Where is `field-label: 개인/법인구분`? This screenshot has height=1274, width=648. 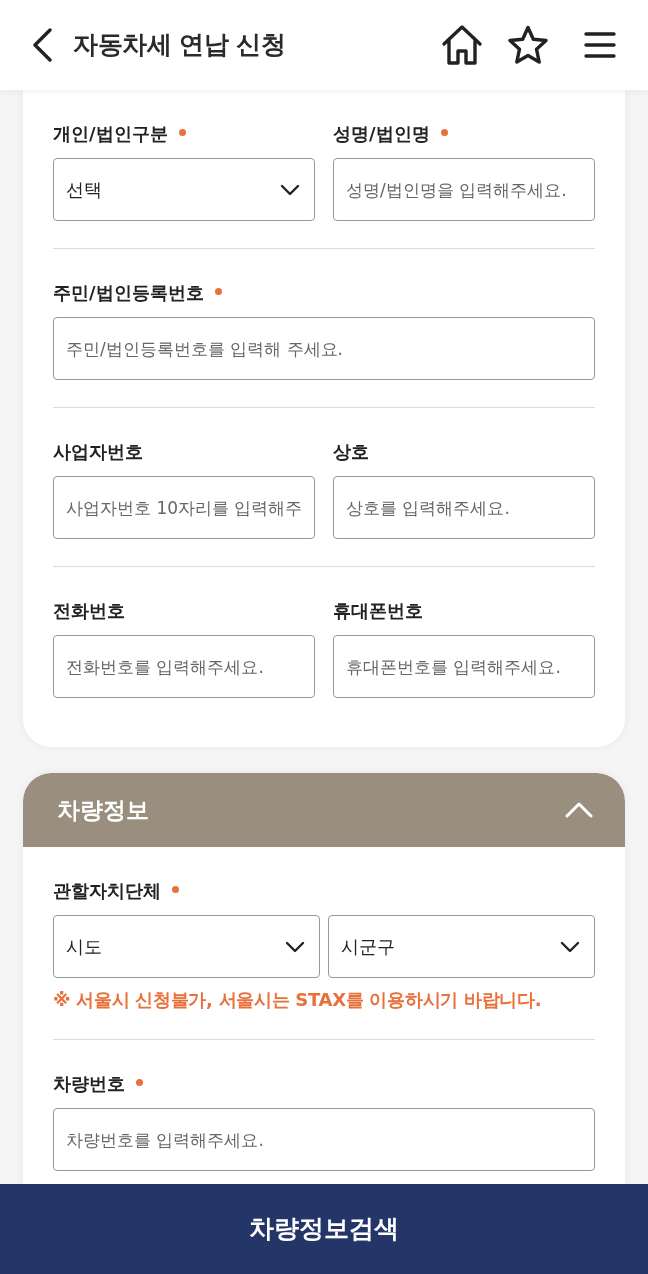 field-label: 개인/법인구분 is located at coordinates (110, 134).